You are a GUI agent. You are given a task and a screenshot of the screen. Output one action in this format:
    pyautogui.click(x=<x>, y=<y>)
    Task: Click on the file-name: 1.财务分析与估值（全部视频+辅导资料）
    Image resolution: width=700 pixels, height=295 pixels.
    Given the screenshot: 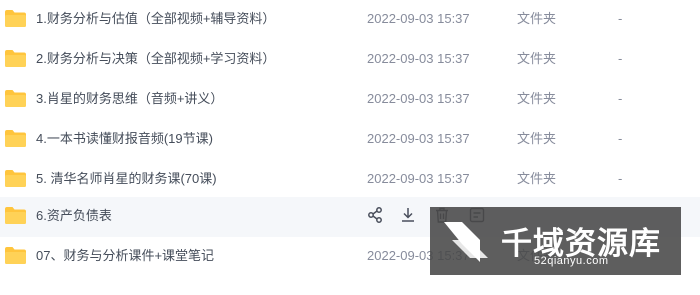 What is the action you would take?
    pyautogui.click(x=155, y=19)
    